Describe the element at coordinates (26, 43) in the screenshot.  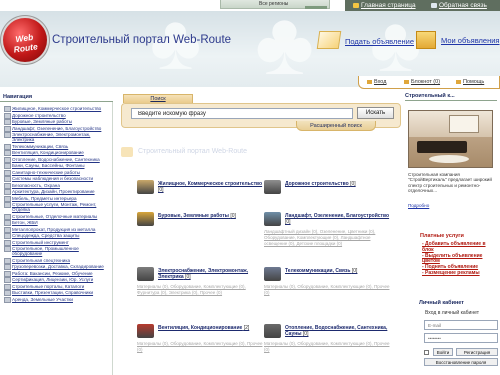
I see `logo-text: Web Route` at that location.